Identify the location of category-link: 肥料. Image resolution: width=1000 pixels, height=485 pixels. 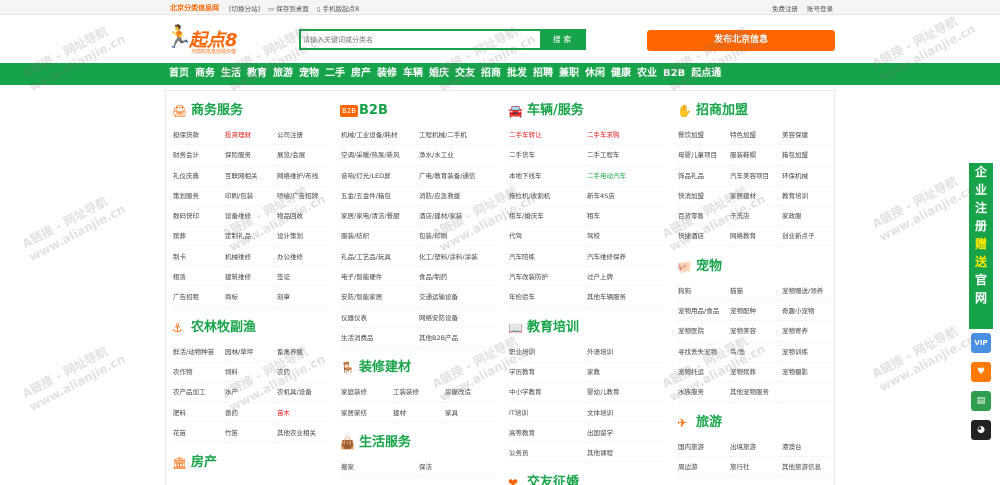
(199, 413).